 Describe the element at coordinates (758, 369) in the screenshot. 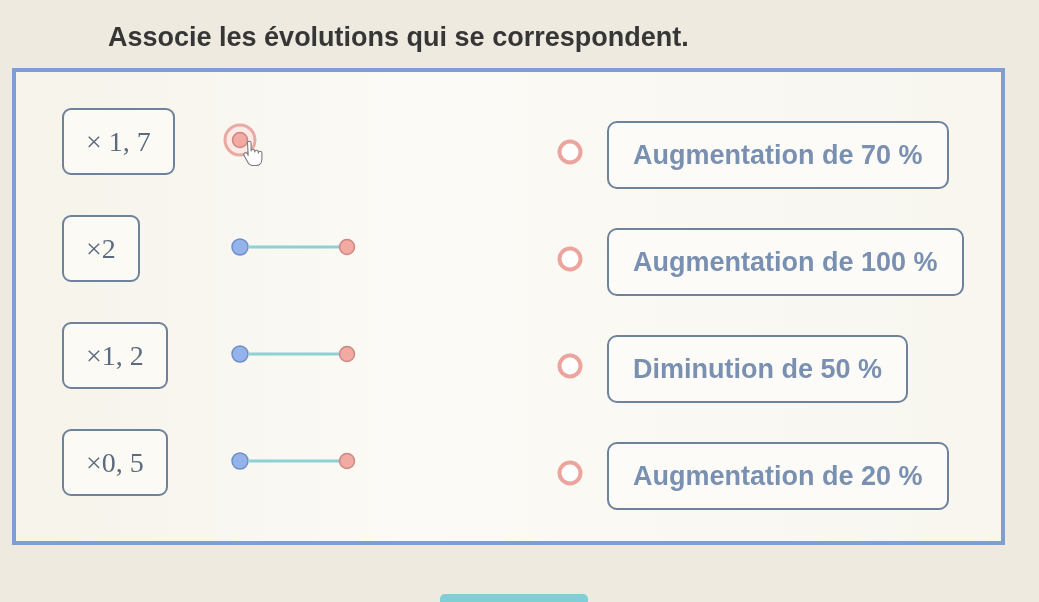

I see `description-card: Diminution de 50 %` at that location.